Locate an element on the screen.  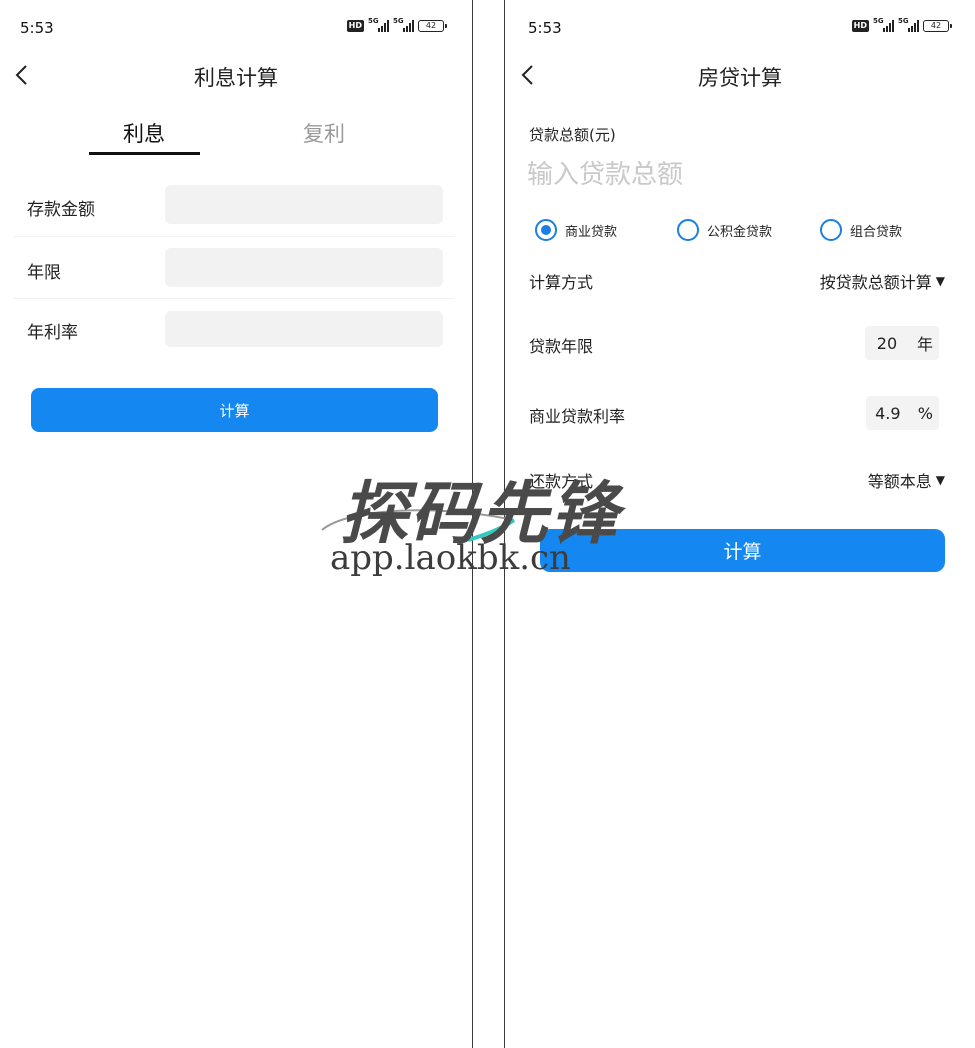
commercial-rate-label: 商业贷款利率 is located at coordinates (577, 416).